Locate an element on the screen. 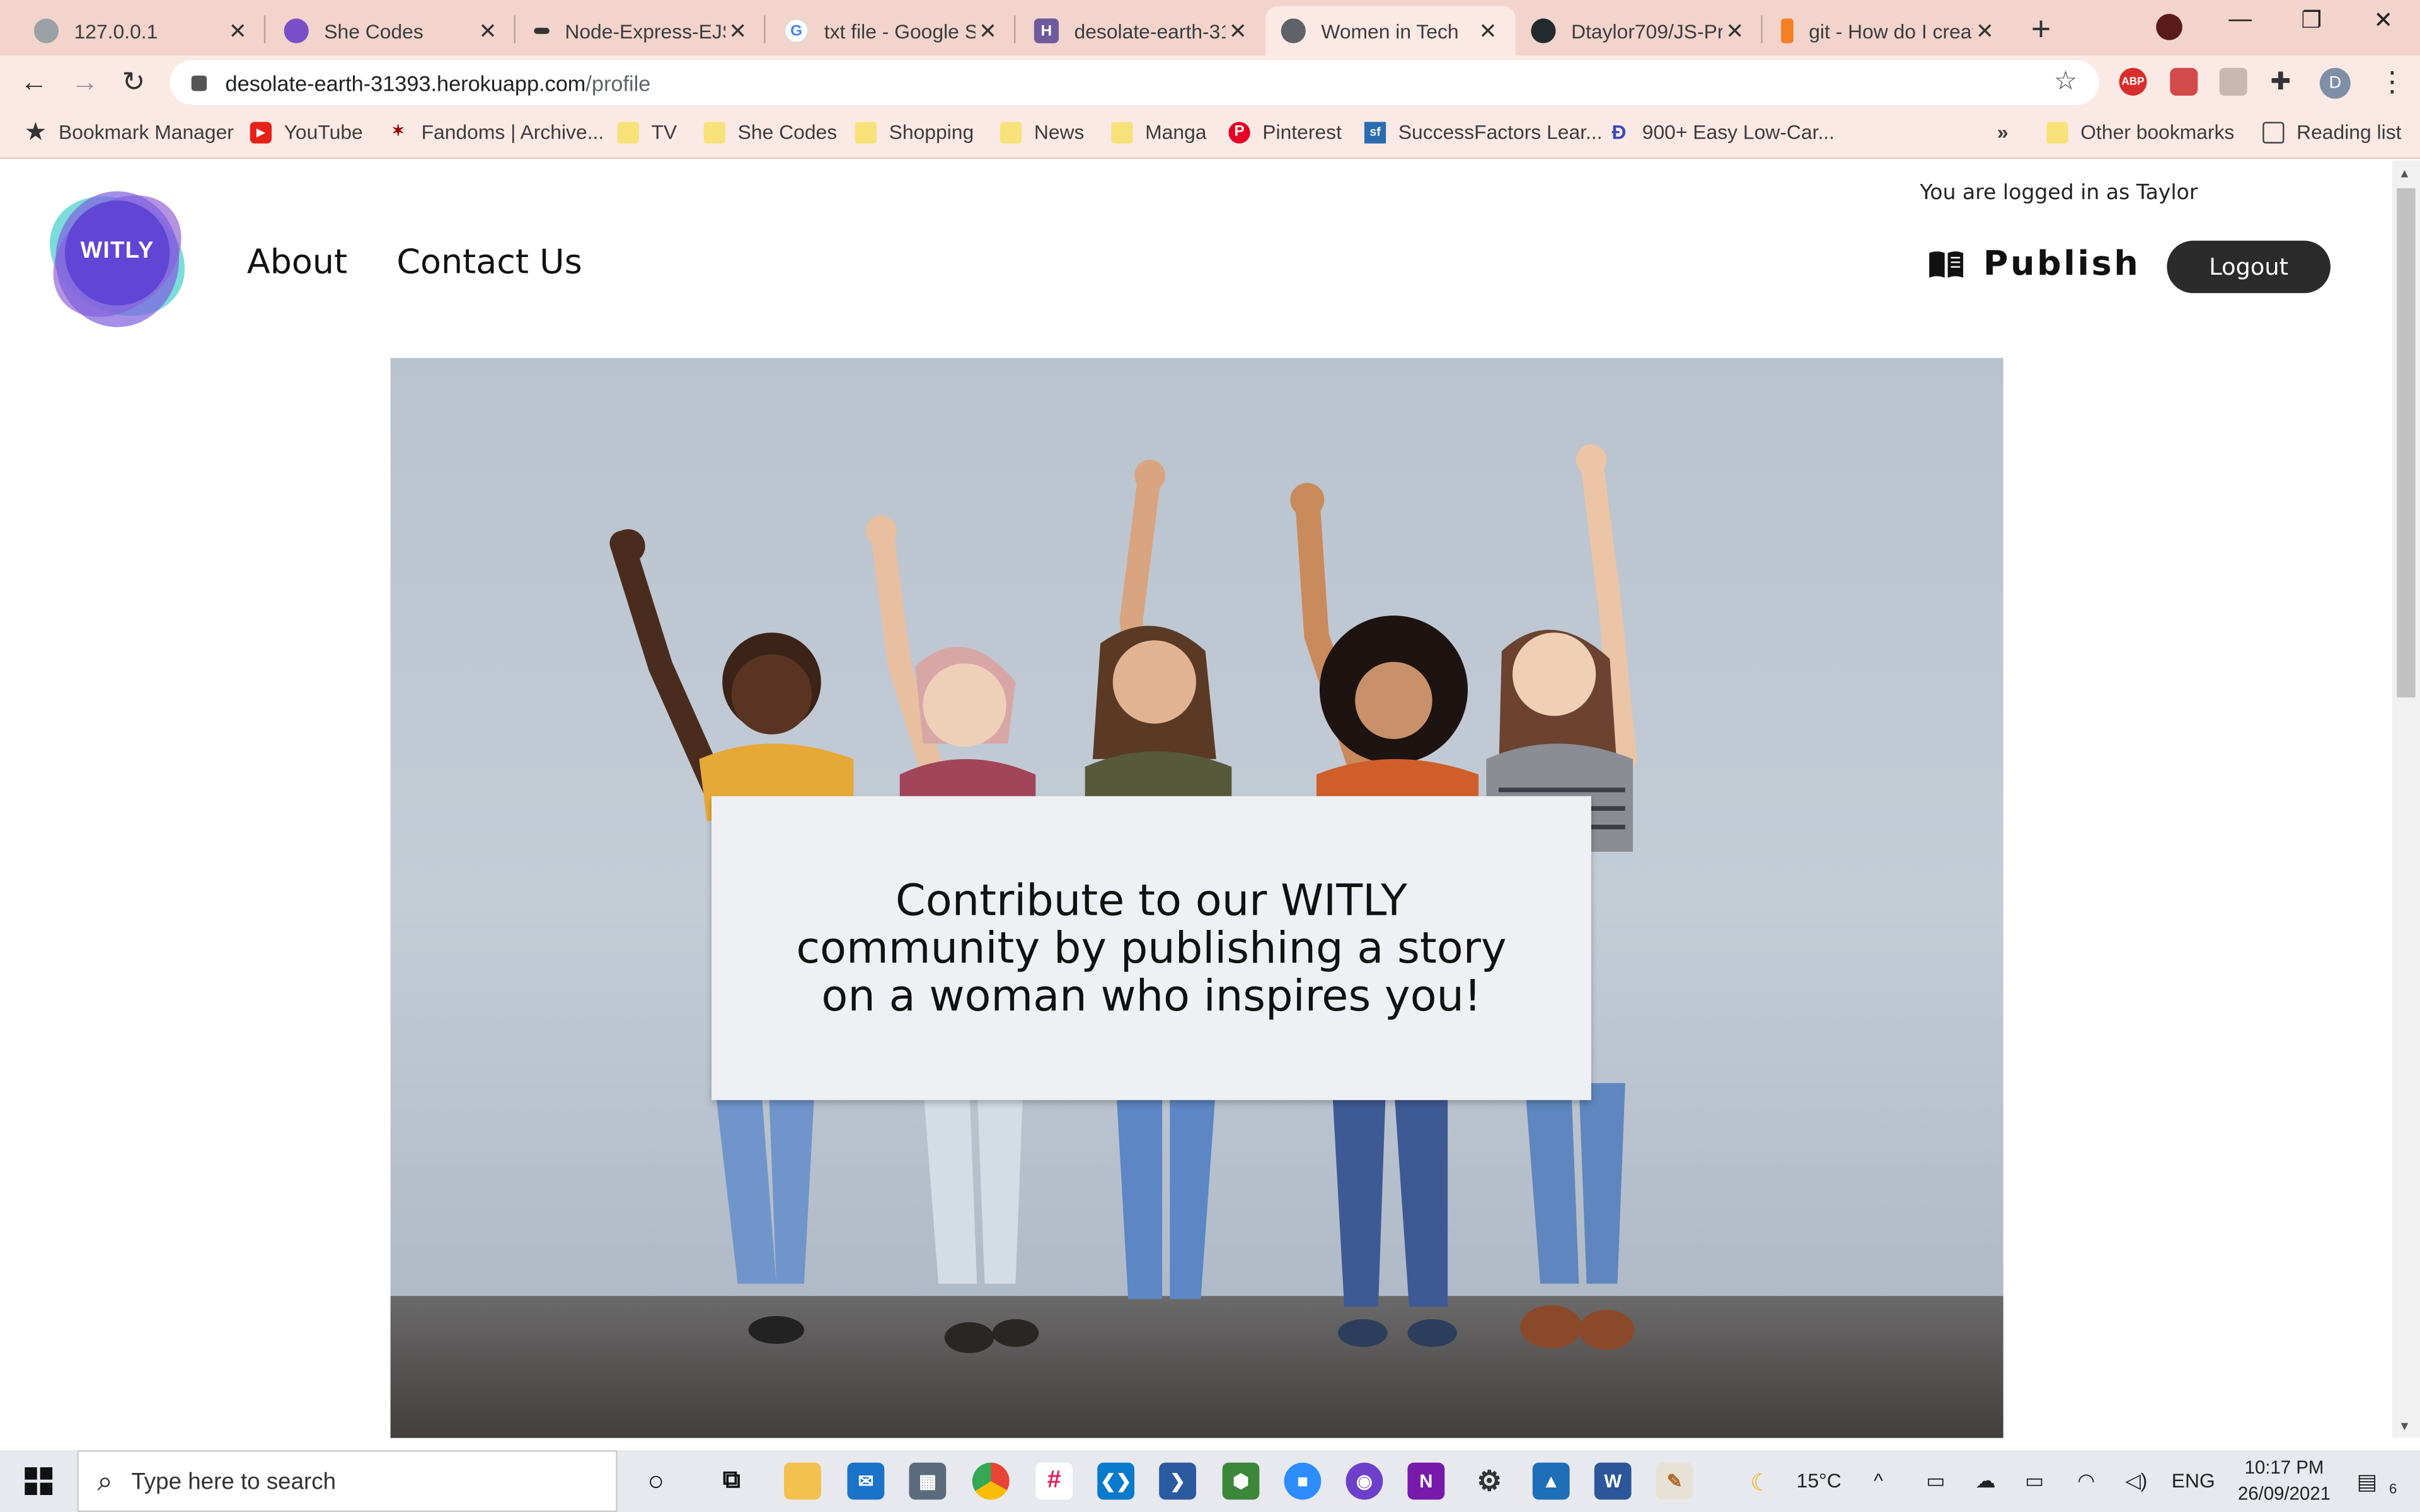  taskbar-search-box: ⌕ Type here to search is located at coordinates (347, 1481).